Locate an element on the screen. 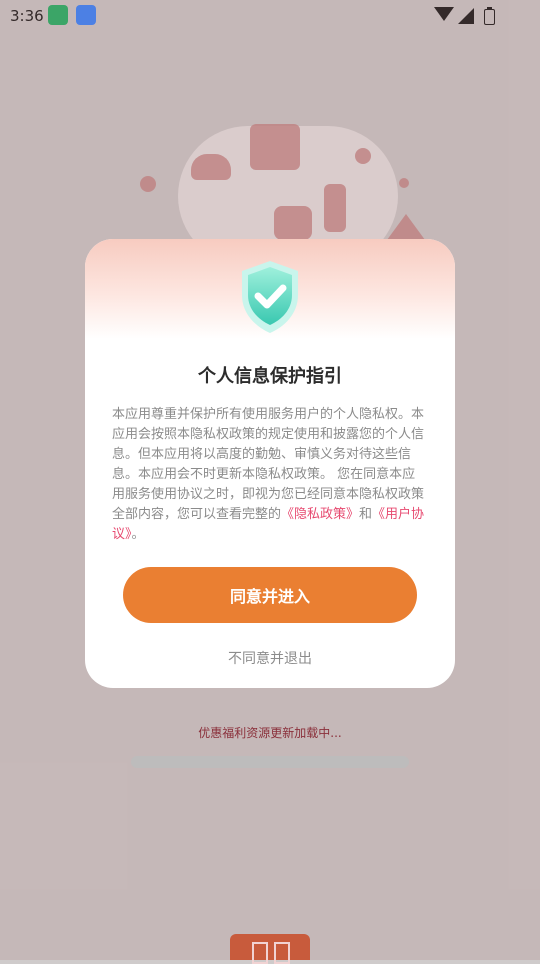 The width and height of the screenshot is (540, 964). description-end: 。 is located at coordinates (138, 534).